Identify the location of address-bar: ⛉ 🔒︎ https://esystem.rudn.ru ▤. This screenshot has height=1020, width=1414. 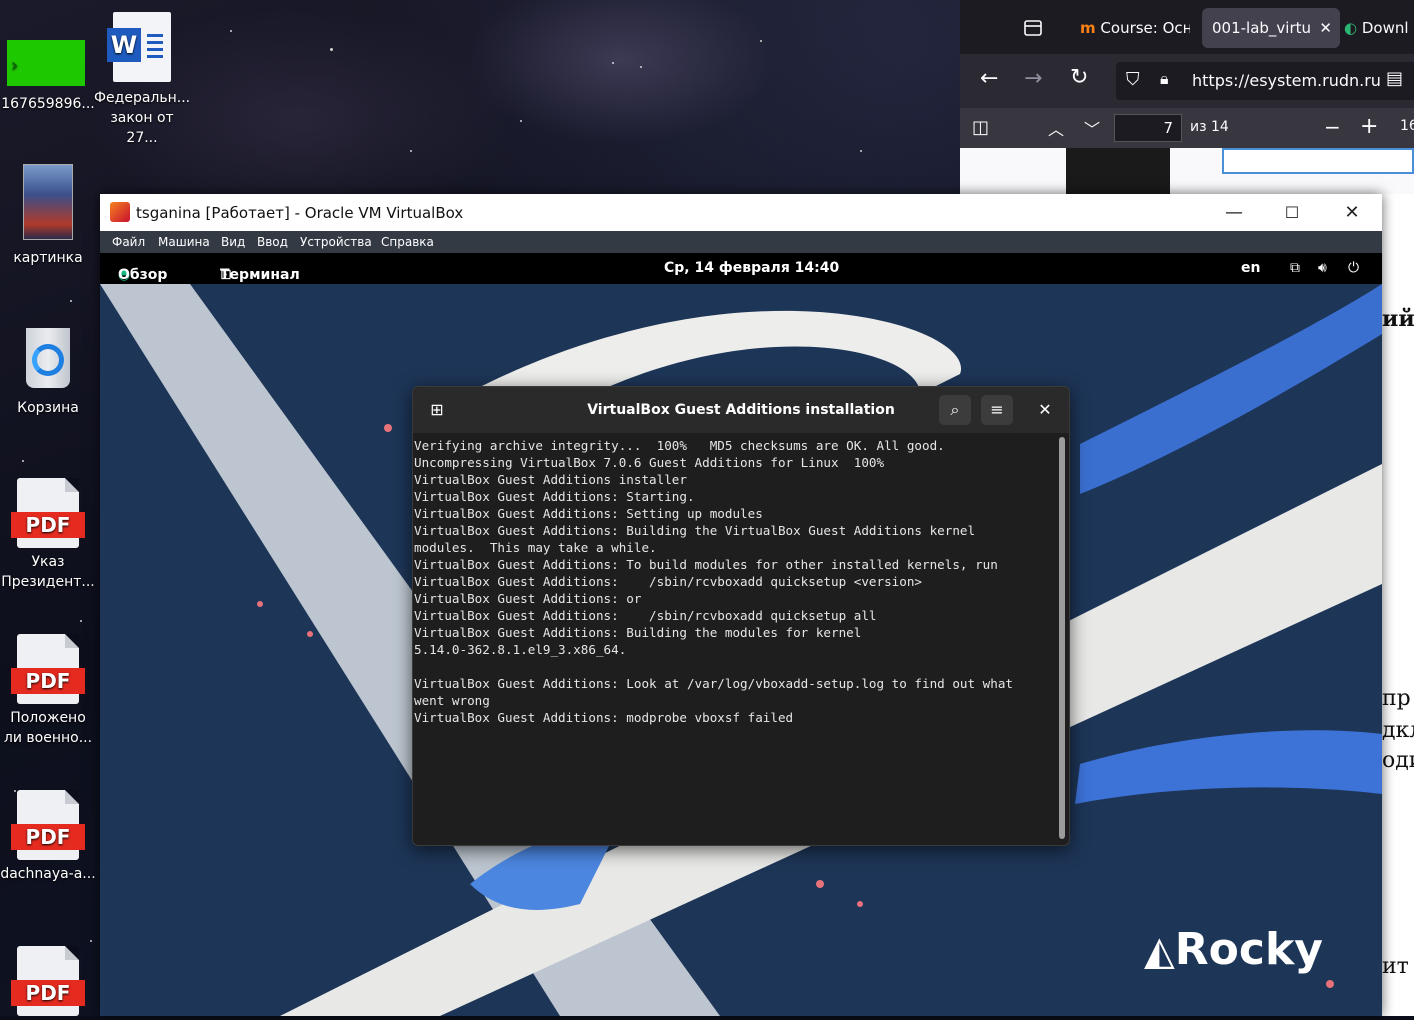
(1265, 81).